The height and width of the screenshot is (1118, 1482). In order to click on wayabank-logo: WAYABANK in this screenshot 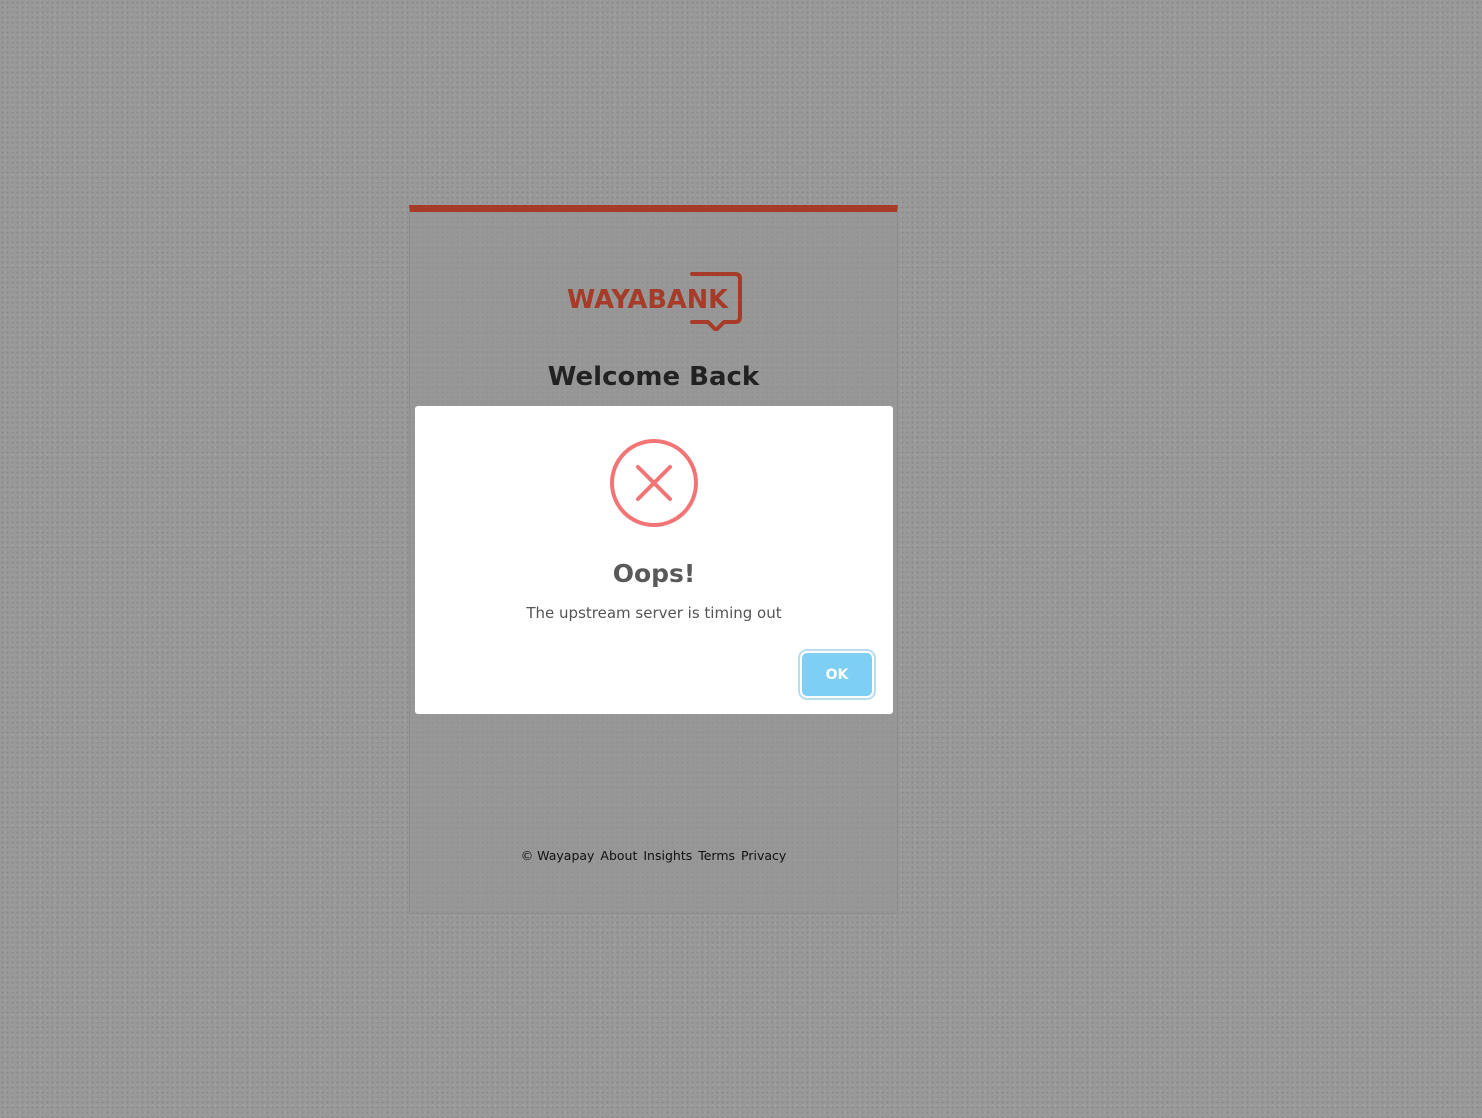, I will do `click(654, 299)`.